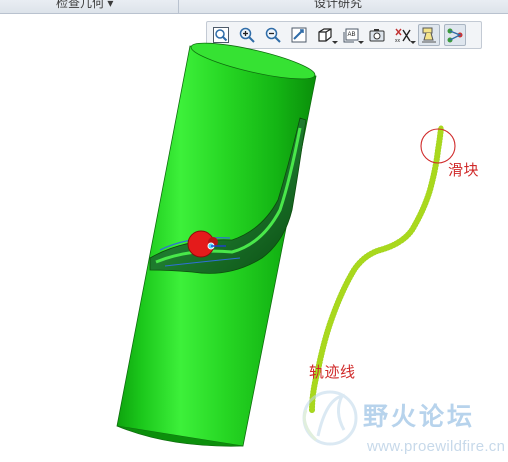  Describe the element at coordinates (254, 7) in the screenshot. I see `ribbon-group-strip: 检查几何 ▾ 设计研究` at that location.